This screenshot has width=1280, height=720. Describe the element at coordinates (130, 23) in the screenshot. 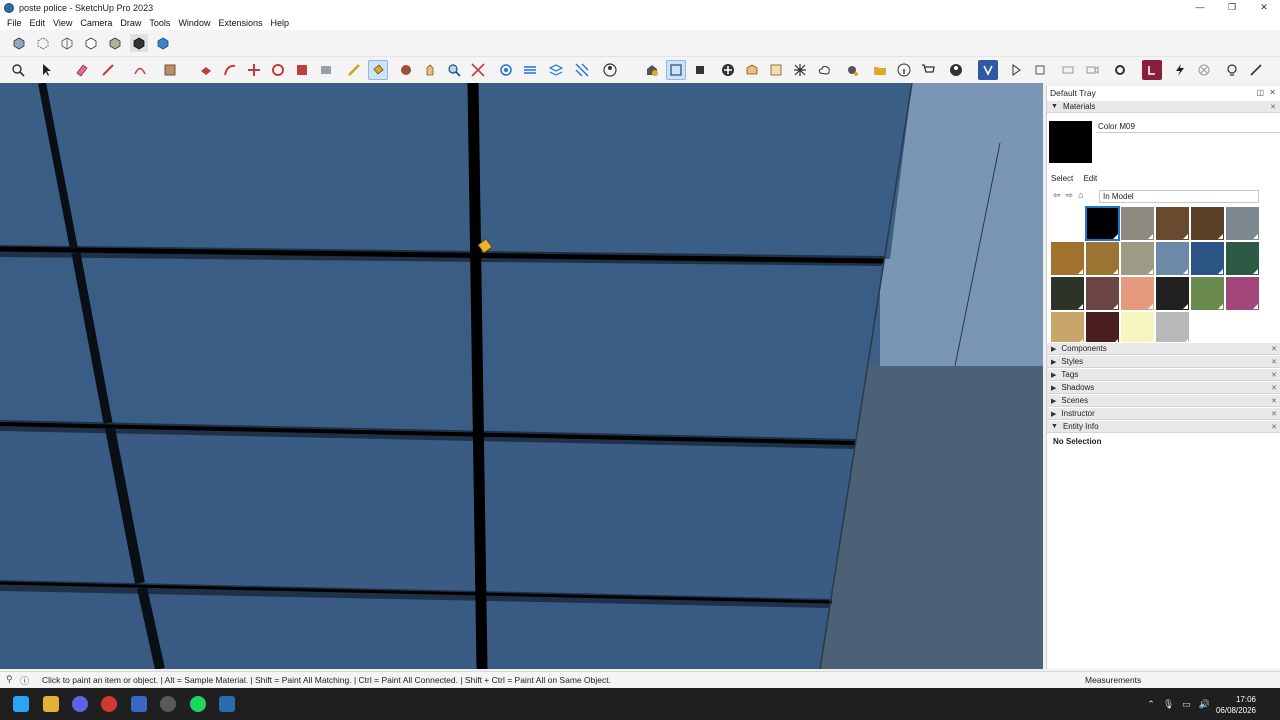

I see `menu-draw: Draw` at that location.